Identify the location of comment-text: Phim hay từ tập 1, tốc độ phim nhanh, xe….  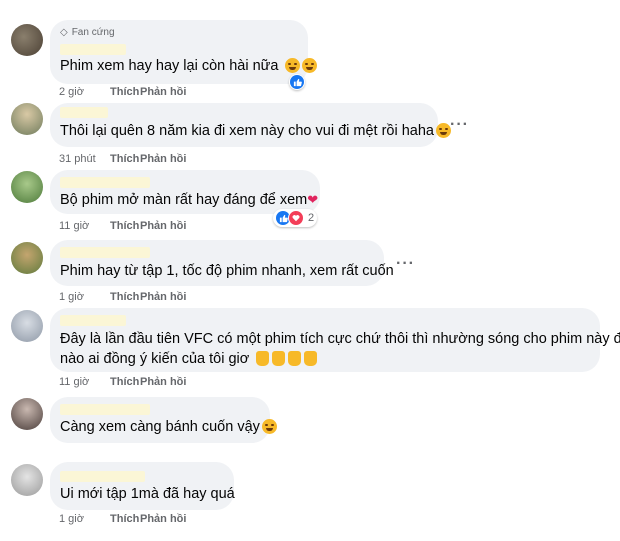
(227, 271).